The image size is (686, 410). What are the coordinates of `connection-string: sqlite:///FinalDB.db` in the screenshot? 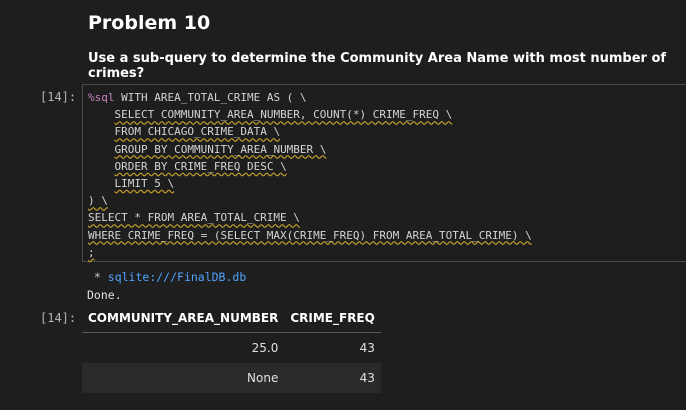 It's located at (177, 277).